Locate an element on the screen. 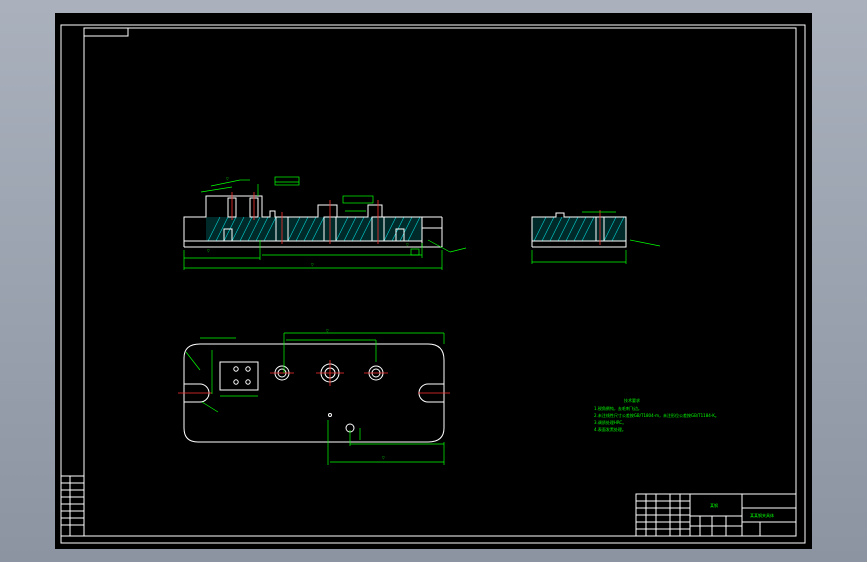 This screenshot has width=867, height=562. side-section-view is located at coordinates (596, 237).